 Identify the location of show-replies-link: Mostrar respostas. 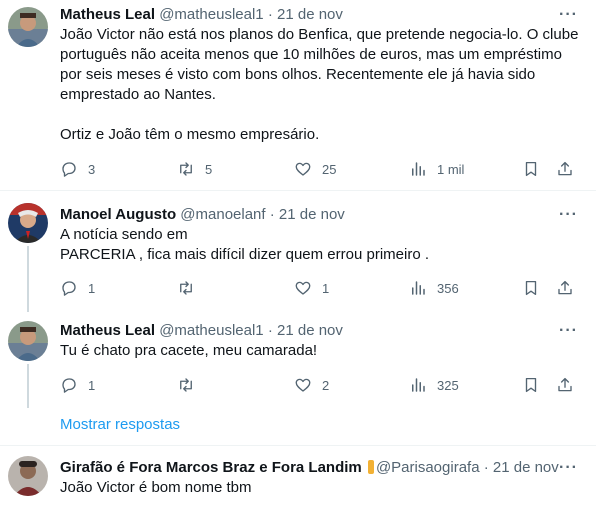
(120, 425).